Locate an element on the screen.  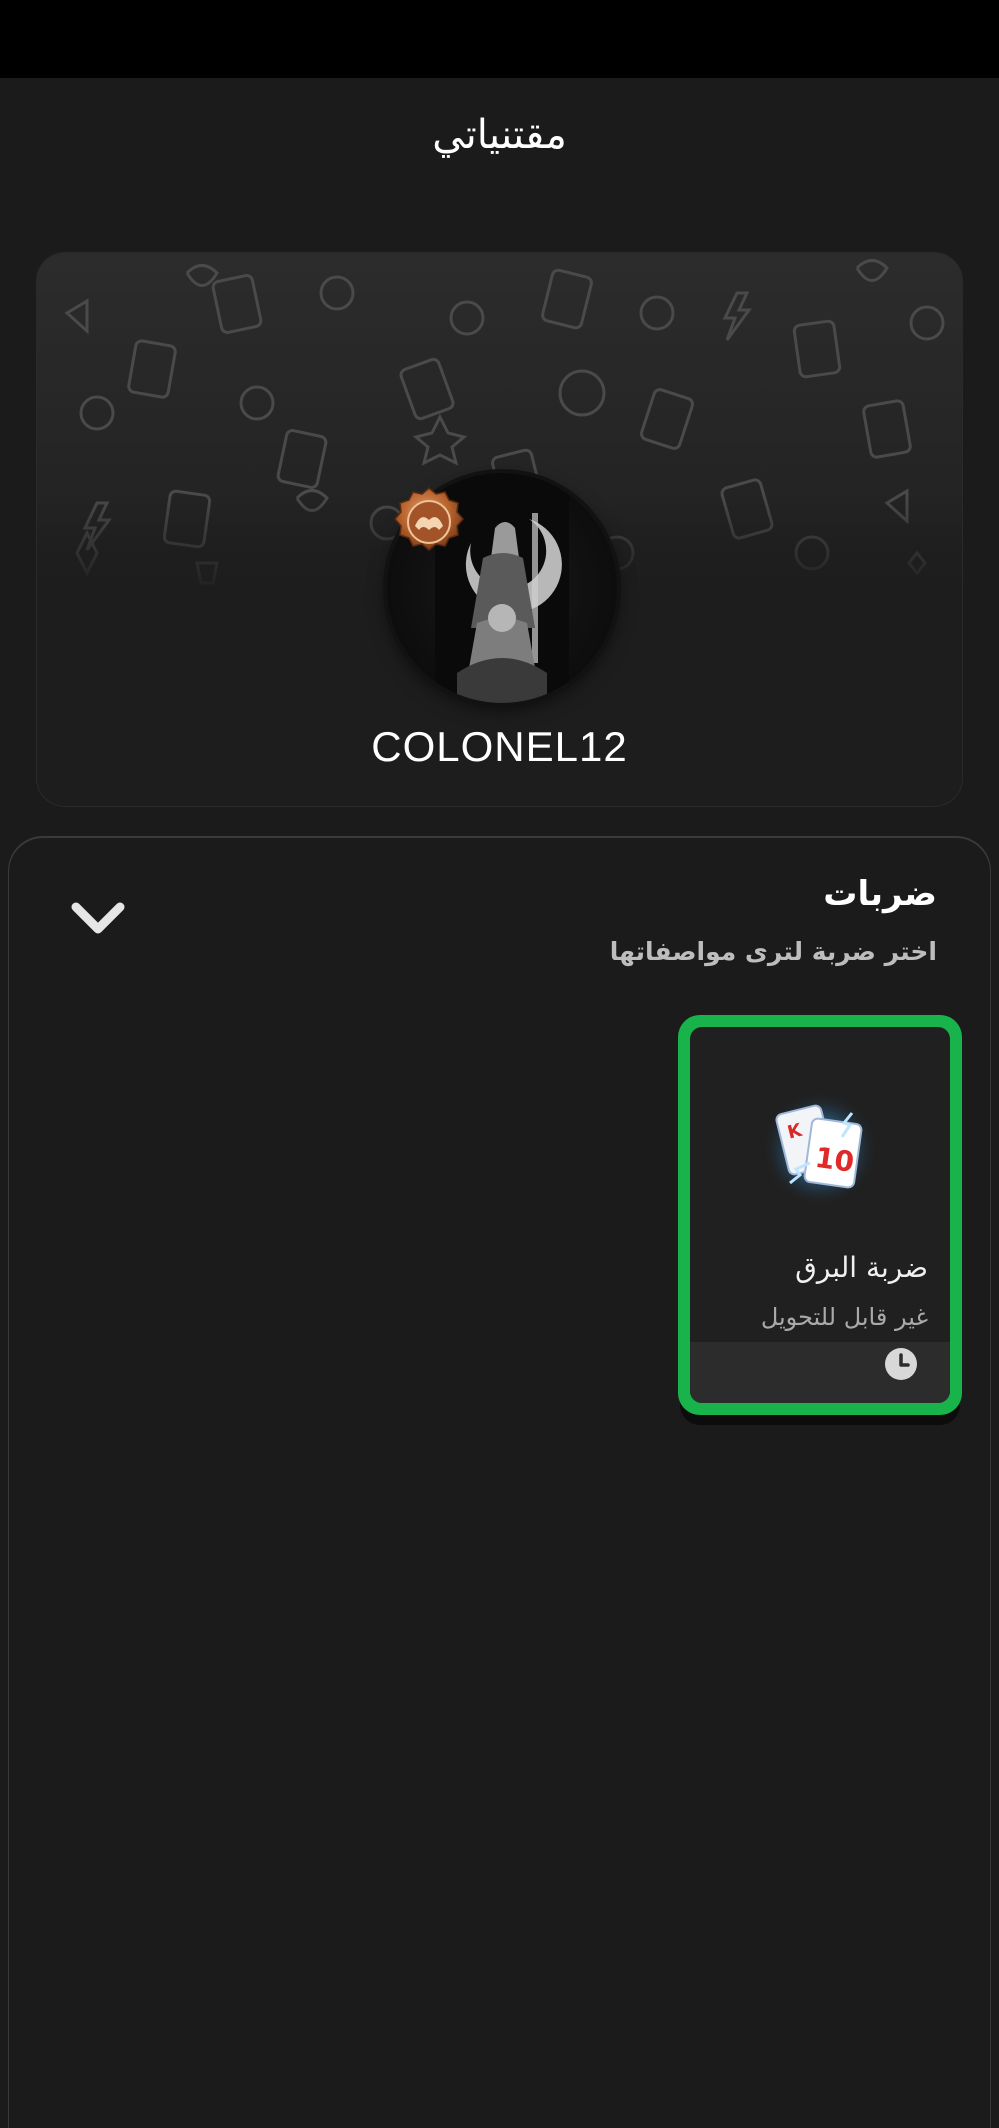
badge-icon is located at coordinates (429, 522).